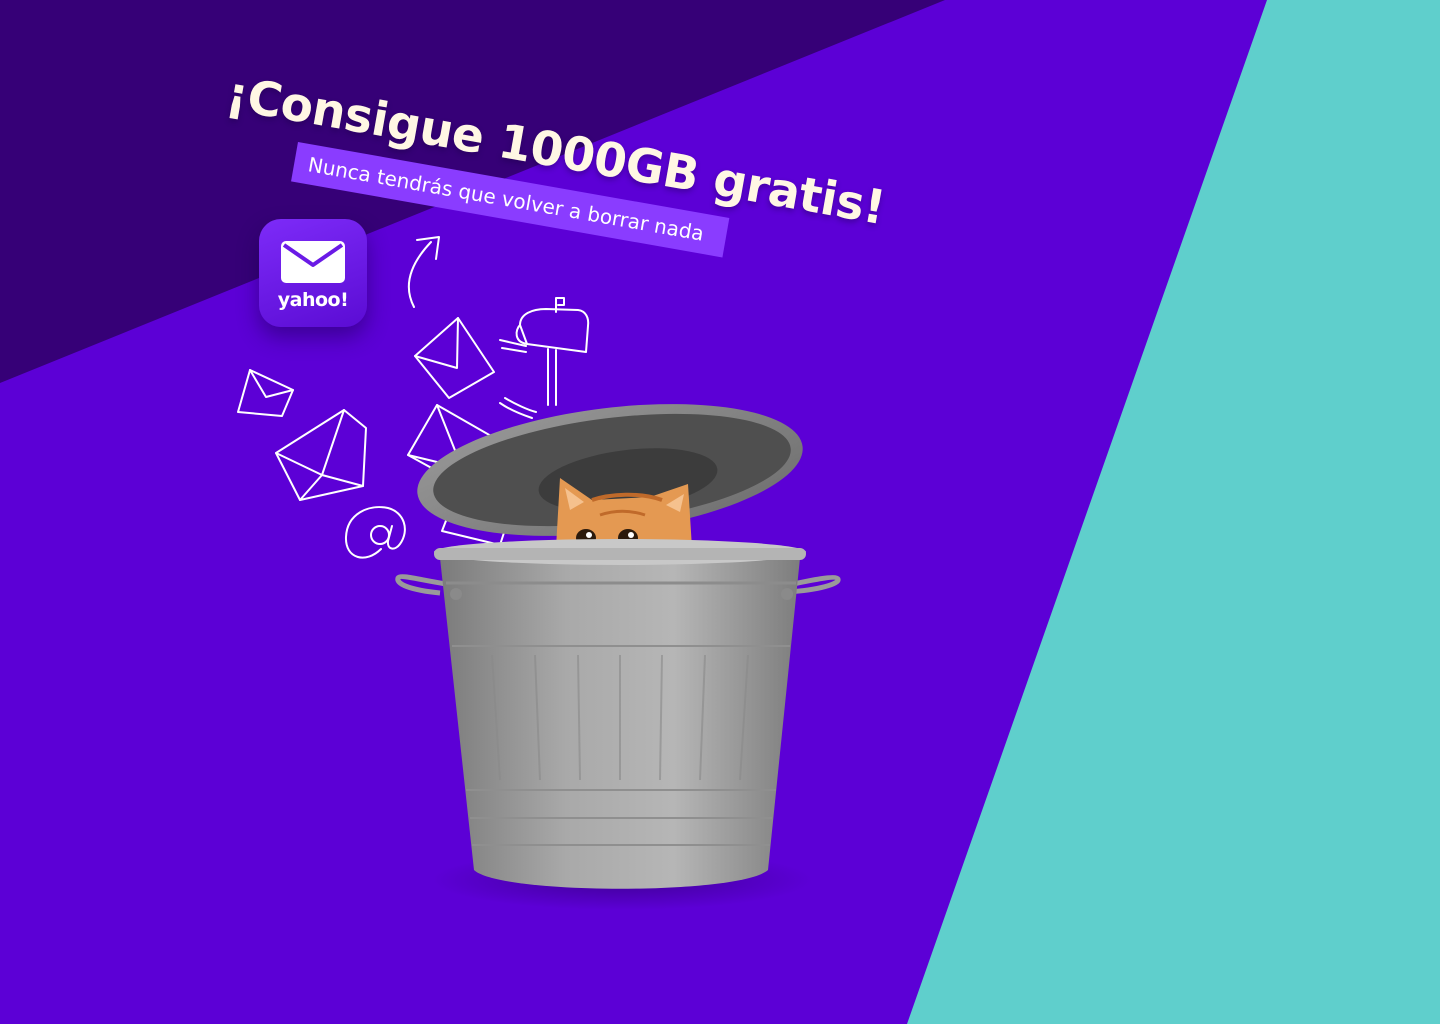 The image size is (1440, 1024). What do you see at coordinates (421, 585) in the screenshot?
I see `bin-handle-left` at bounding box center [421, 585].